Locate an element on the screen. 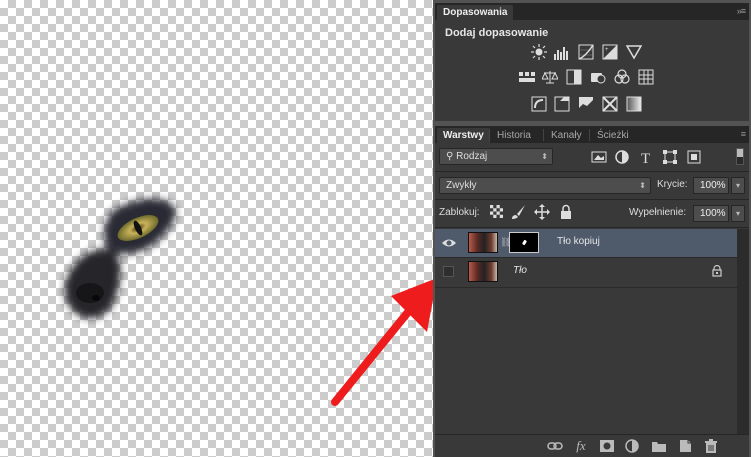 This screenshot has width=751, height=457. layer-row-tlo: Tło is located at coordinates (586, 272).